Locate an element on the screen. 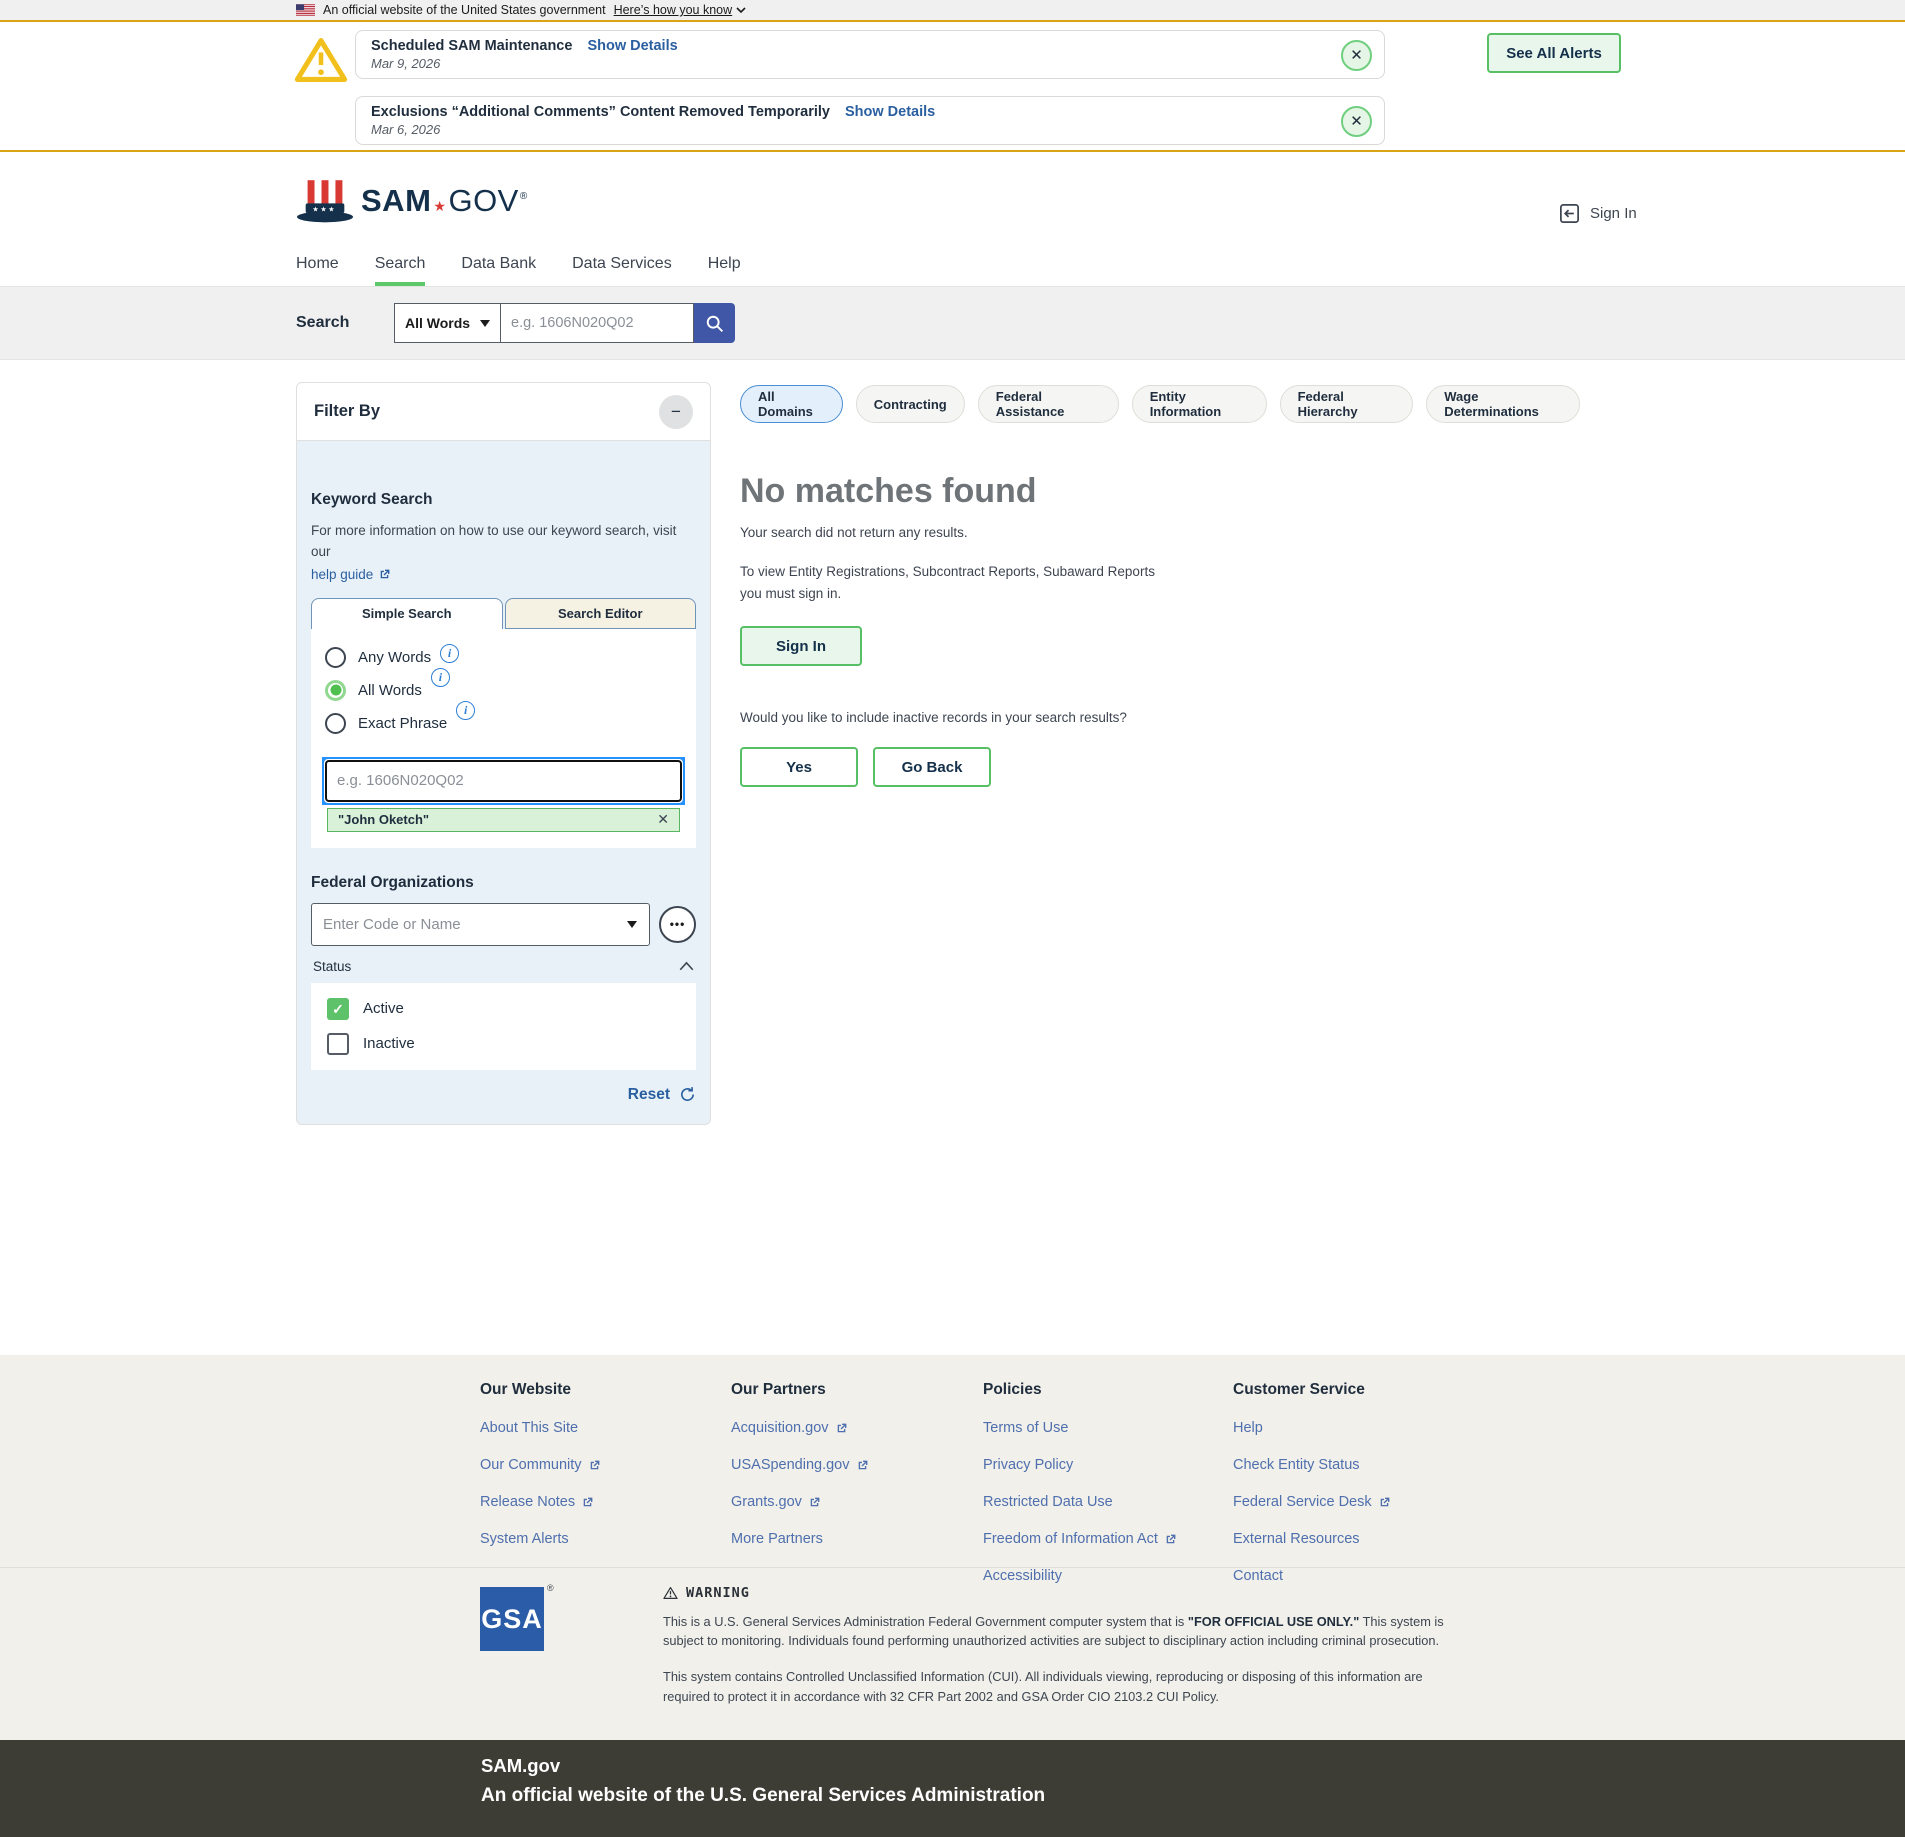 This screenshot has width=1905, height=1837. nav-help: Help is located at coordinates (724, 270).